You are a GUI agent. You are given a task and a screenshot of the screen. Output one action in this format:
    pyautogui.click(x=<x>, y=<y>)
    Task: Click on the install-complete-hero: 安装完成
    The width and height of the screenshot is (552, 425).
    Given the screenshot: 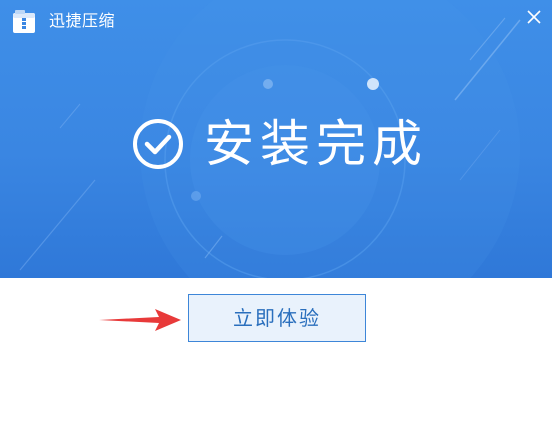 What is the action you would take?
    pyautogui.click(x=279, y=144)
    